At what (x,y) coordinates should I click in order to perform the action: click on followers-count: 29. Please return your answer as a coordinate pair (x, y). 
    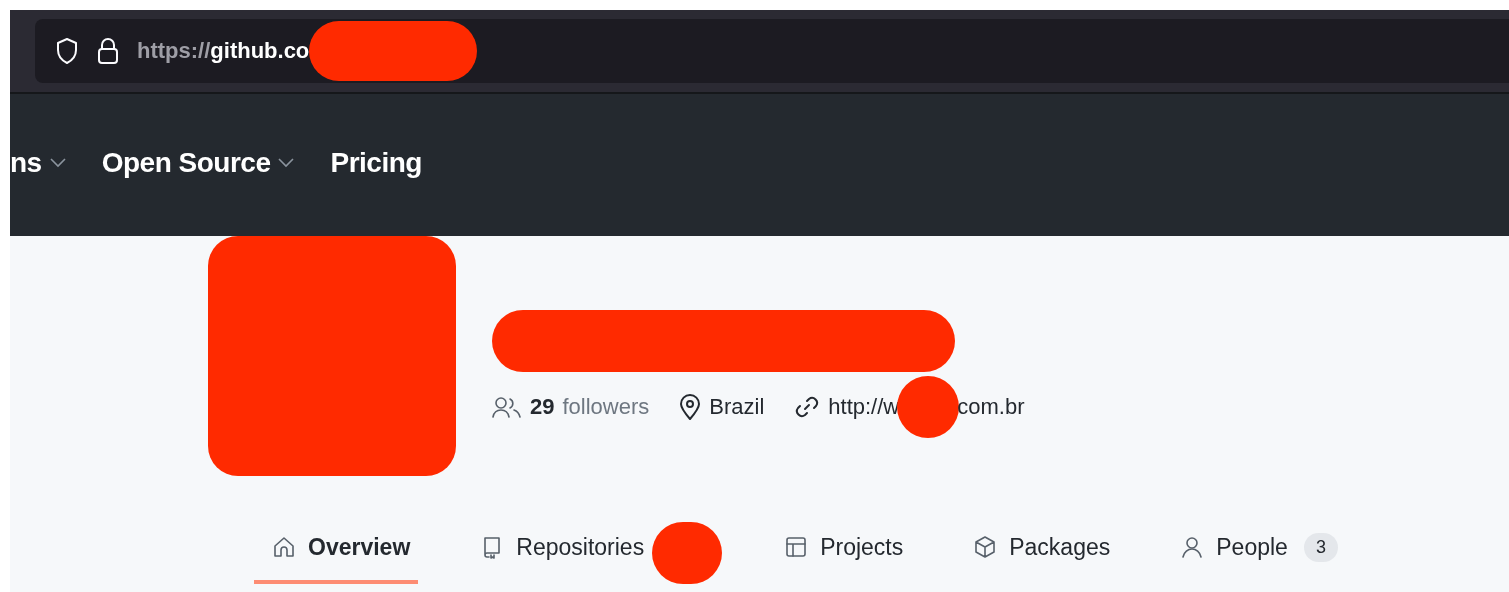
    Looking at the image, I should click on (542, 407).